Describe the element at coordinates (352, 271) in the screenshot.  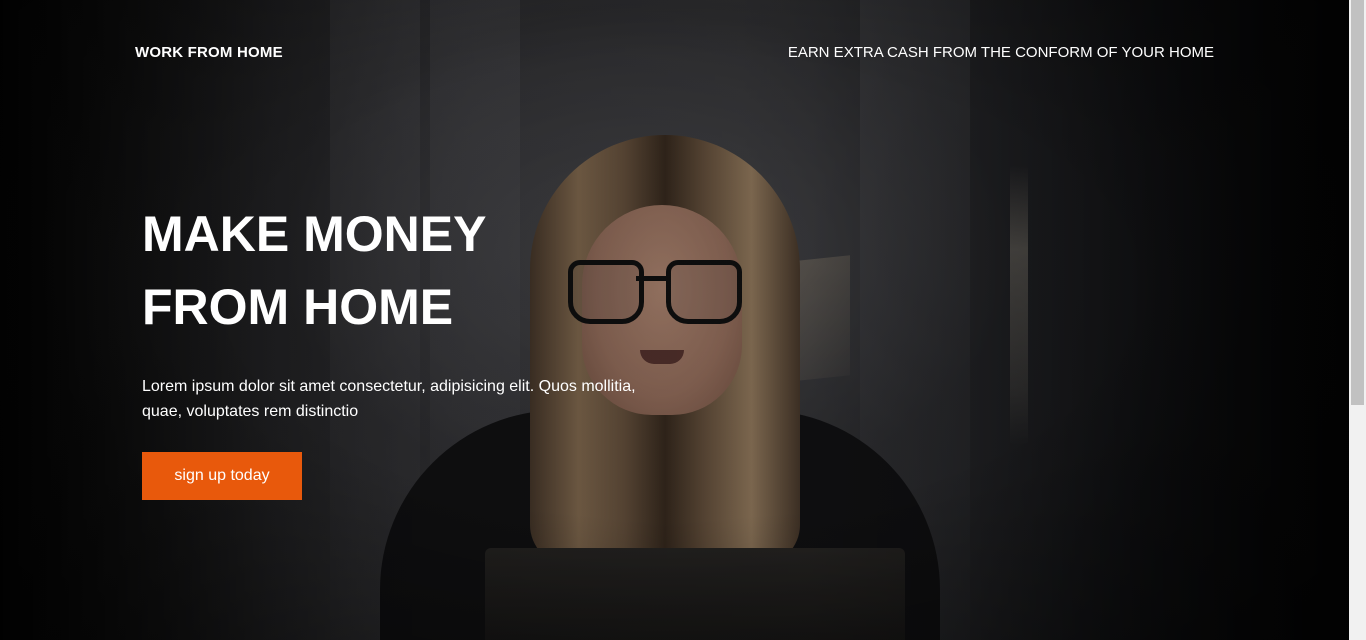
I see `hero-title: MAKE MONEY FROM HOME` at that location.